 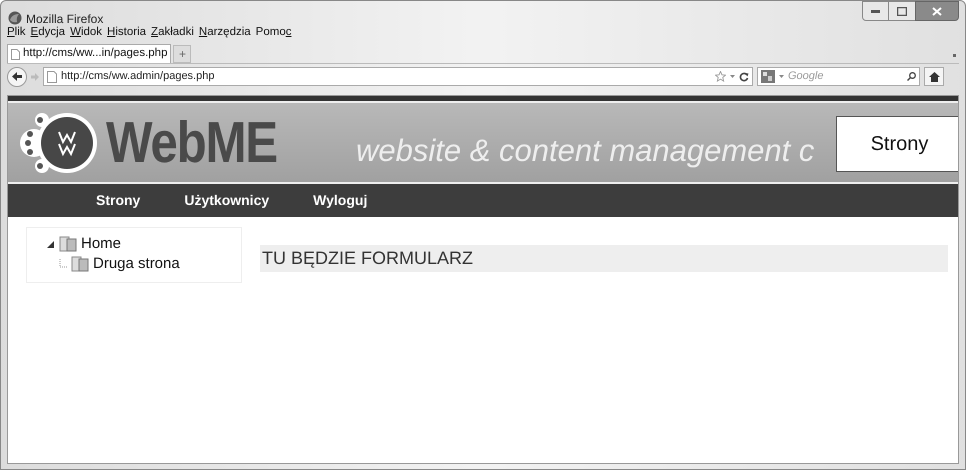 I want to click on home-button, so click(x=934, y=76).